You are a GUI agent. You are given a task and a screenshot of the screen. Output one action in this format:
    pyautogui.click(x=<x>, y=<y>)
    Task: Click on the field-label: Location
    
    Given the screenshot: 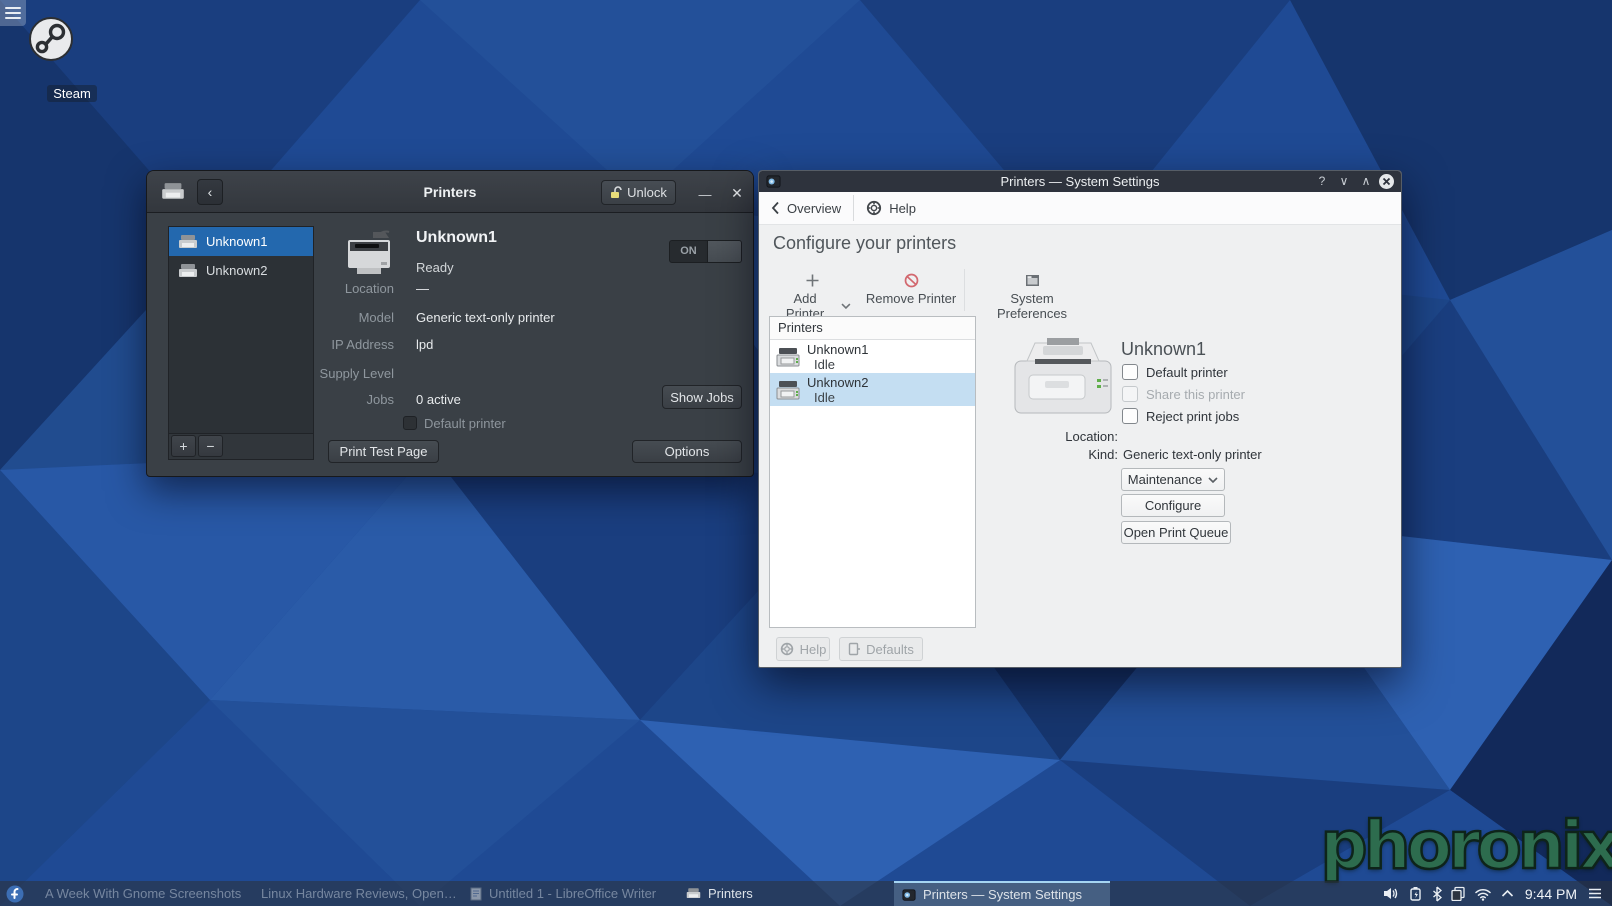 What is the action you would take?
    pyautogui.click(x=369, y=288)
    